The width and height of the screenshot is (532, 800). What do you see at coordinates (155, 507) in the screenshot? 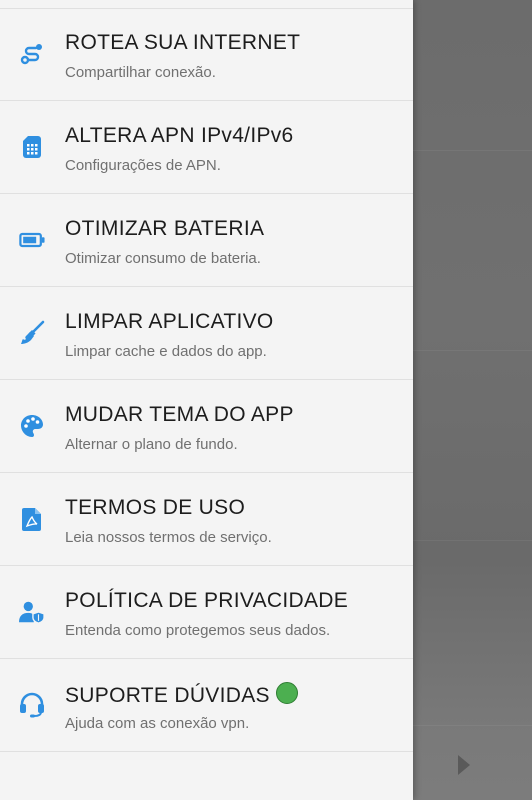
I see `menu-item-title: TERMOS DE USO` at bounding box center [155, 507].